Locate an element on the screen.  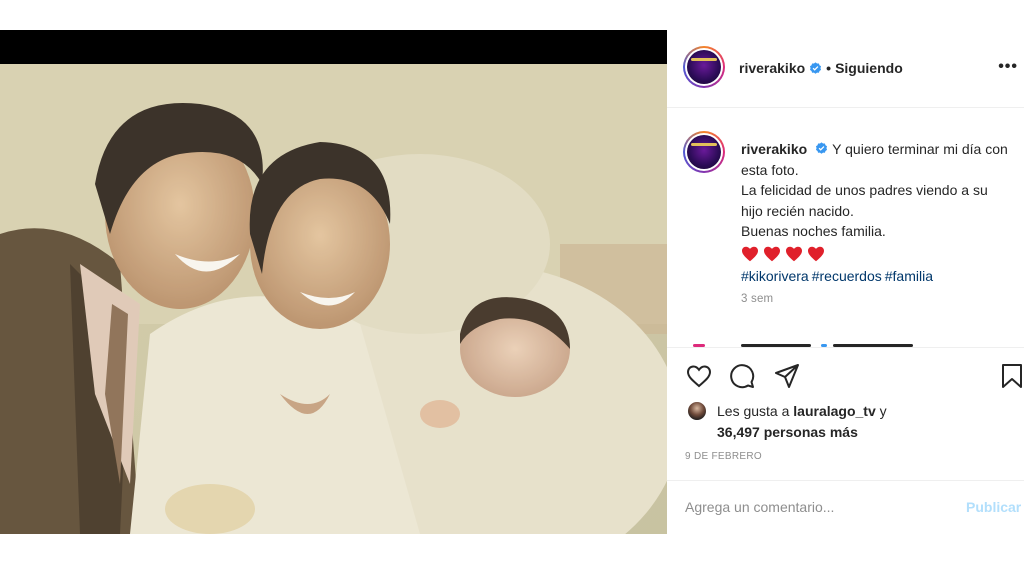
heart-icon is located at coordinates (699, 376).